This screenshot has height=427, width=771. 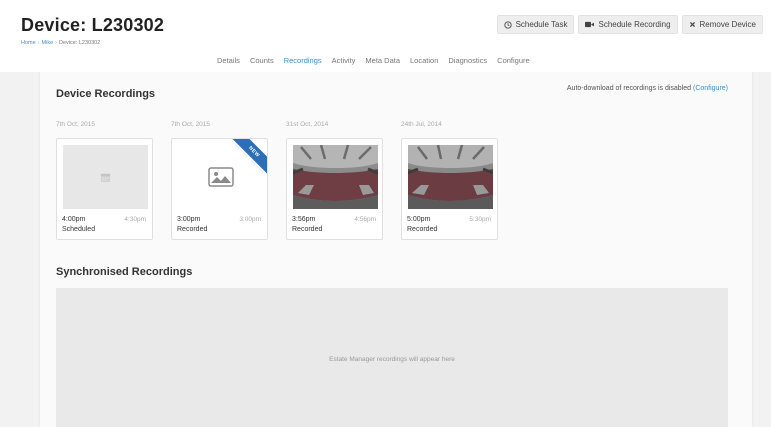 I want to click on recording-thumbnail, so click(x=105, y=177).